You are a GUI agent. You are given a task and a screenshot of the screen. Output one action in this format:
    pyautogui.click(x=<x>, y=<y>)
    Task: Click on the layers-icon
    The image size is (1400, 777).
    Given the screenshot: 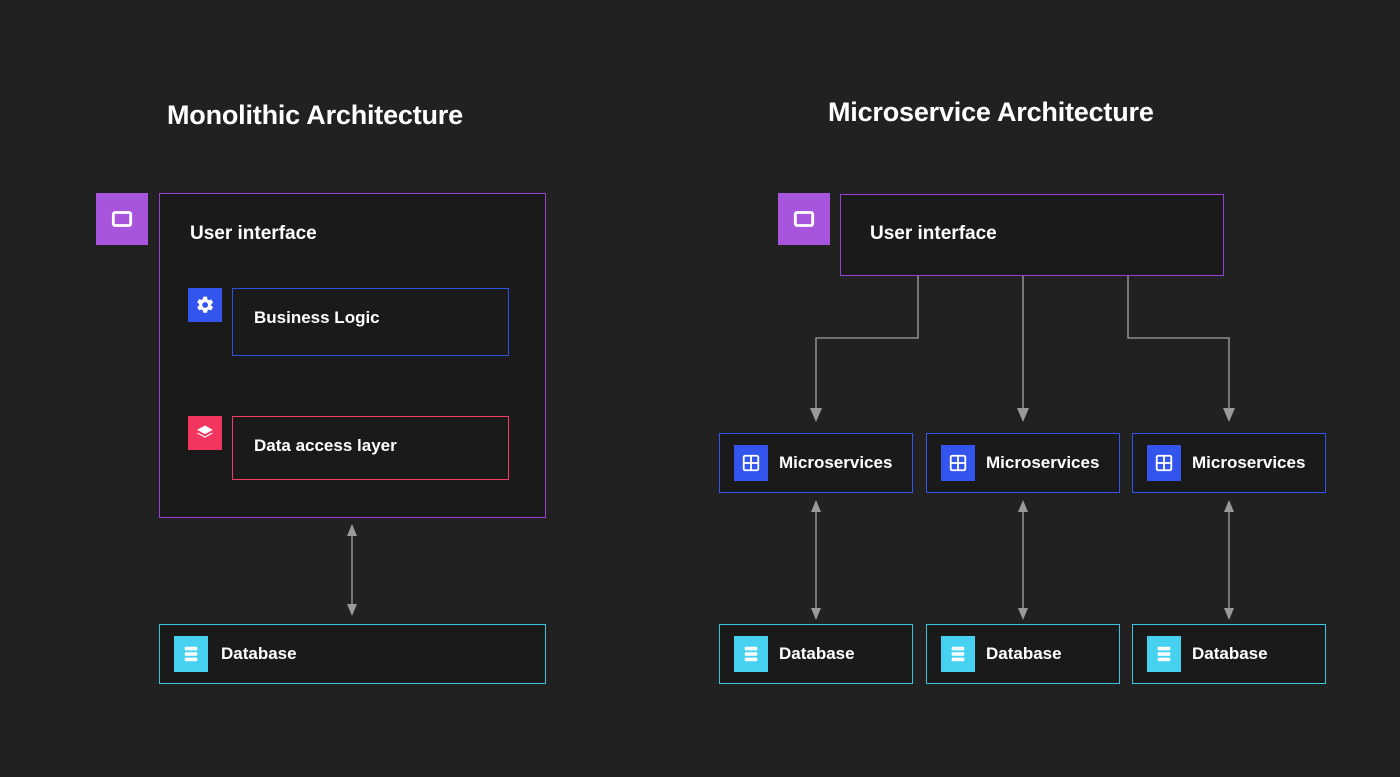 What is the action you would take?
    pyautogui.click(x=205, y=433)
    